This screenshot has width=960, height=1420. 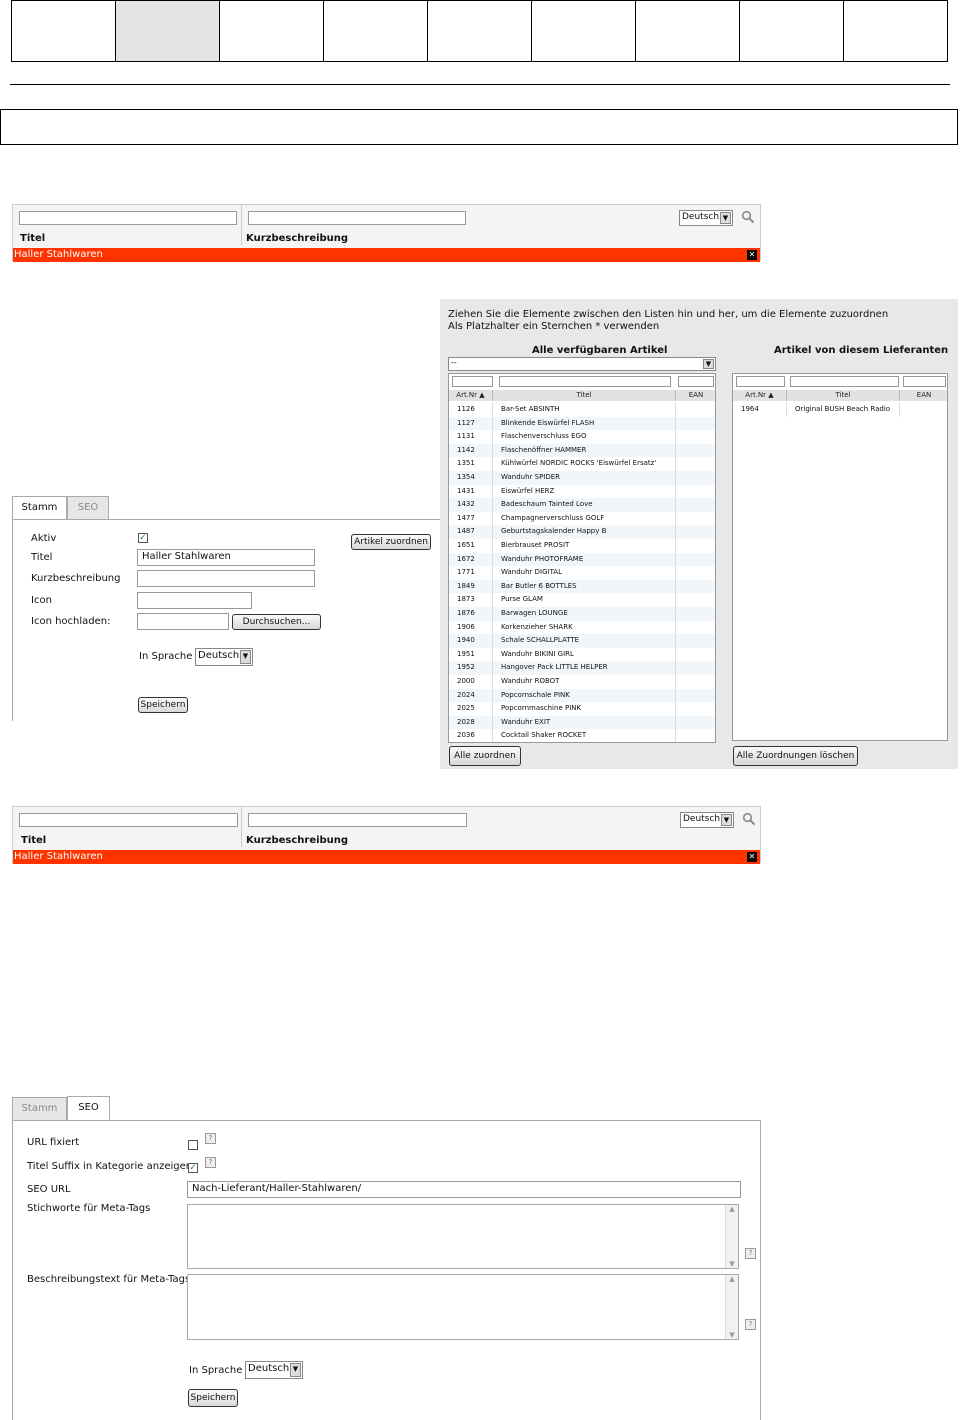 I want to click on result-row-2: Haller Stahlwaren ✕, so click(x=386, y=857).